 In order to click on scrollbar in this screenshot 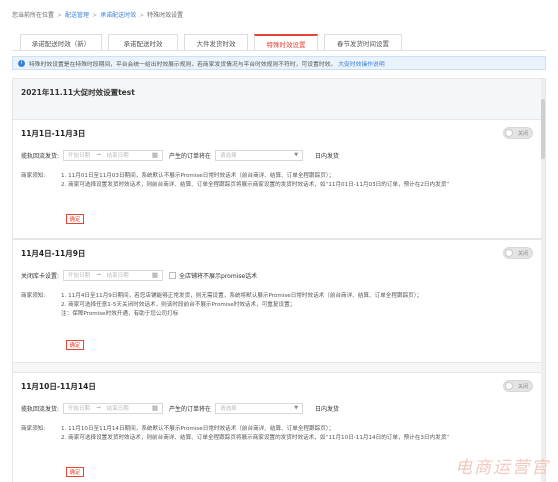, I will do `click(543, 280)`.